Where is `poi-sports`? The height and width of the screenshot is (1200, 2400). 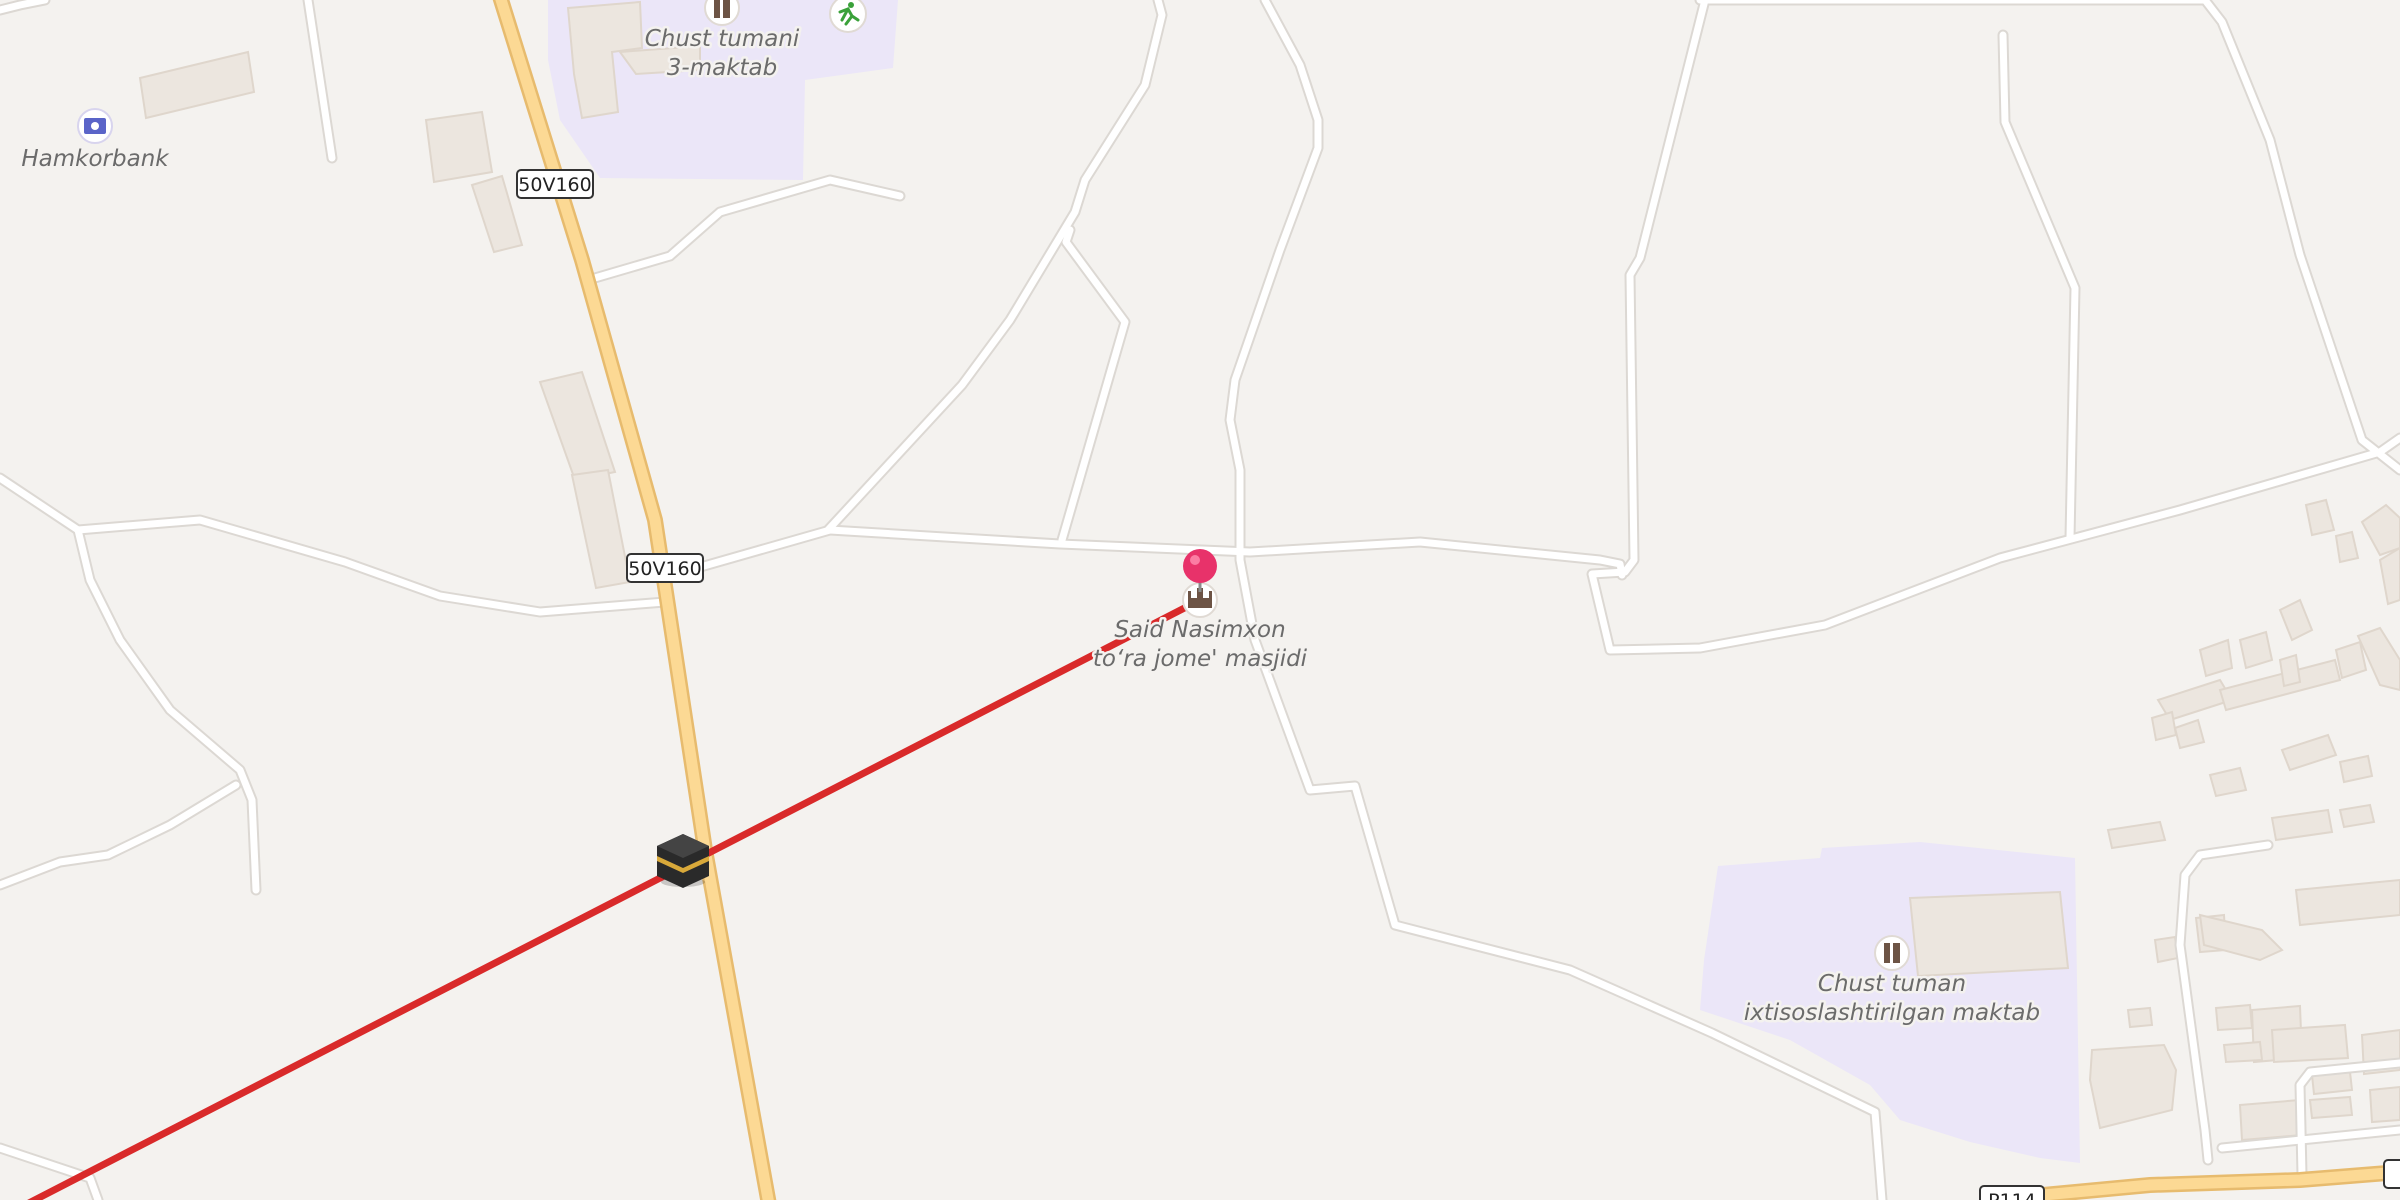
poi-sports is located at coordinates (848, 16).